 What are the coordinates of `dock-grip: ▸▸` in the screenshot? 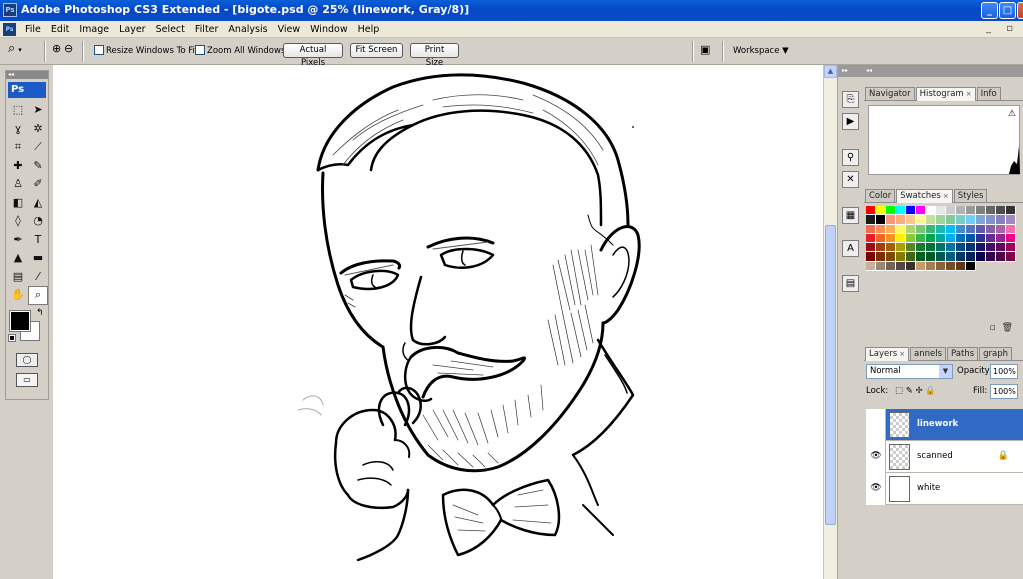 It's located at (850, 71).